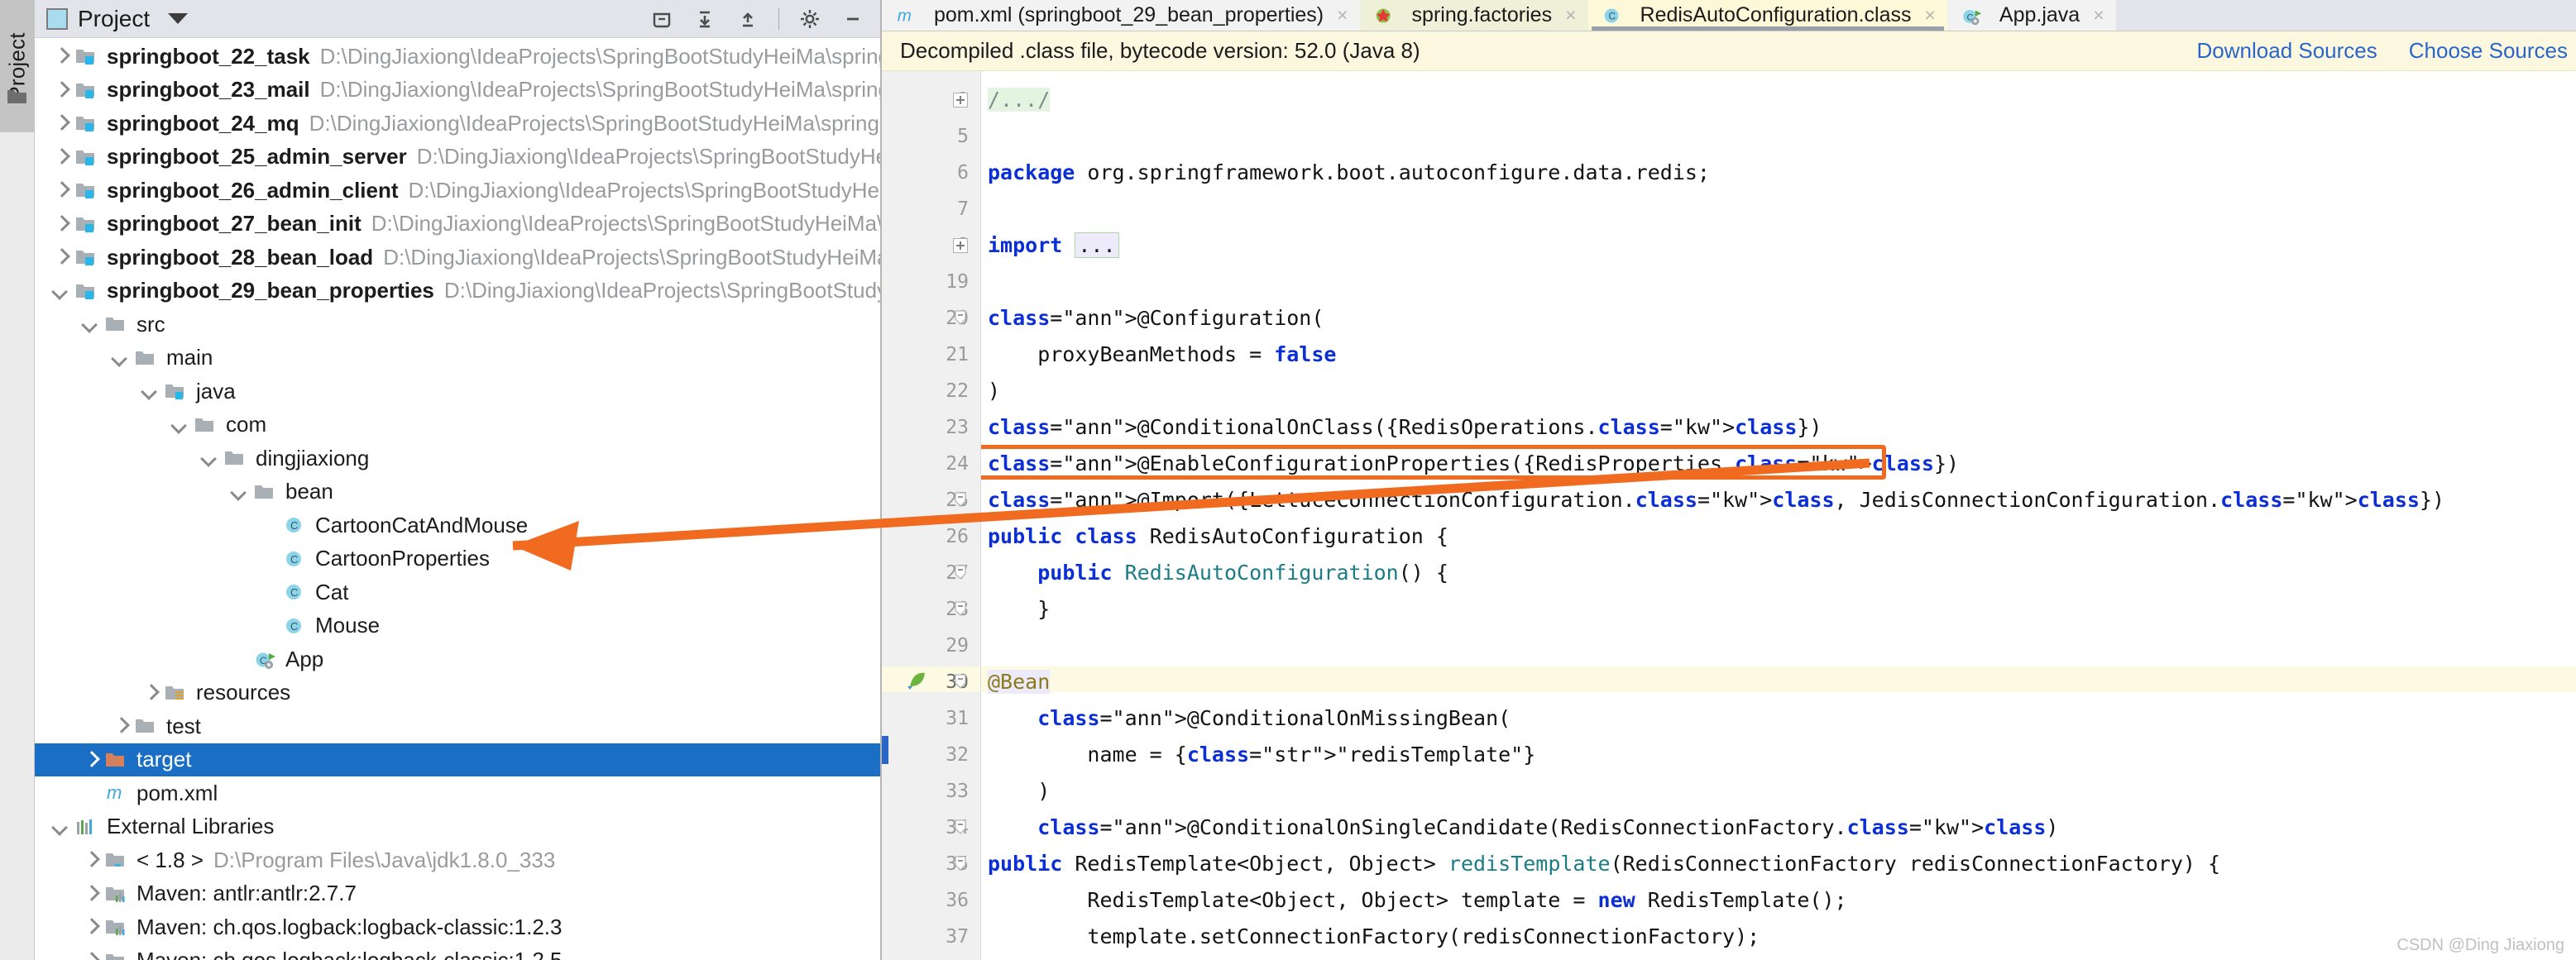 The height and width of the screenshot is (960, 2576). I want to click on collapse-all-icon, so click(662, 19).